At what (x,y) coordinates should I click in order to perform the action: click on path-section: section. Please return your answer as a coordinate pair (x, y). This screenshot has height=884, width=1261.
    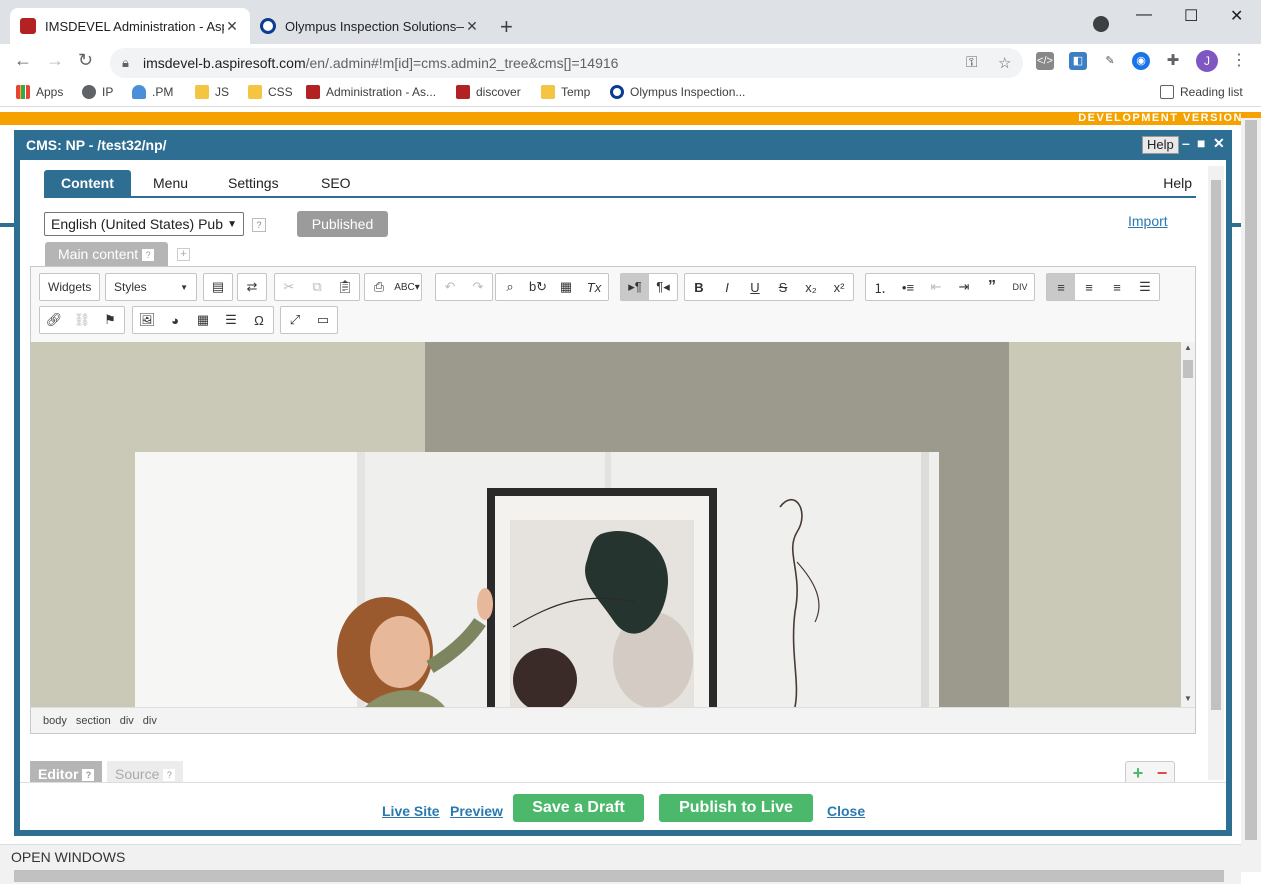
    Looking at the image, I should click on (93, 721).